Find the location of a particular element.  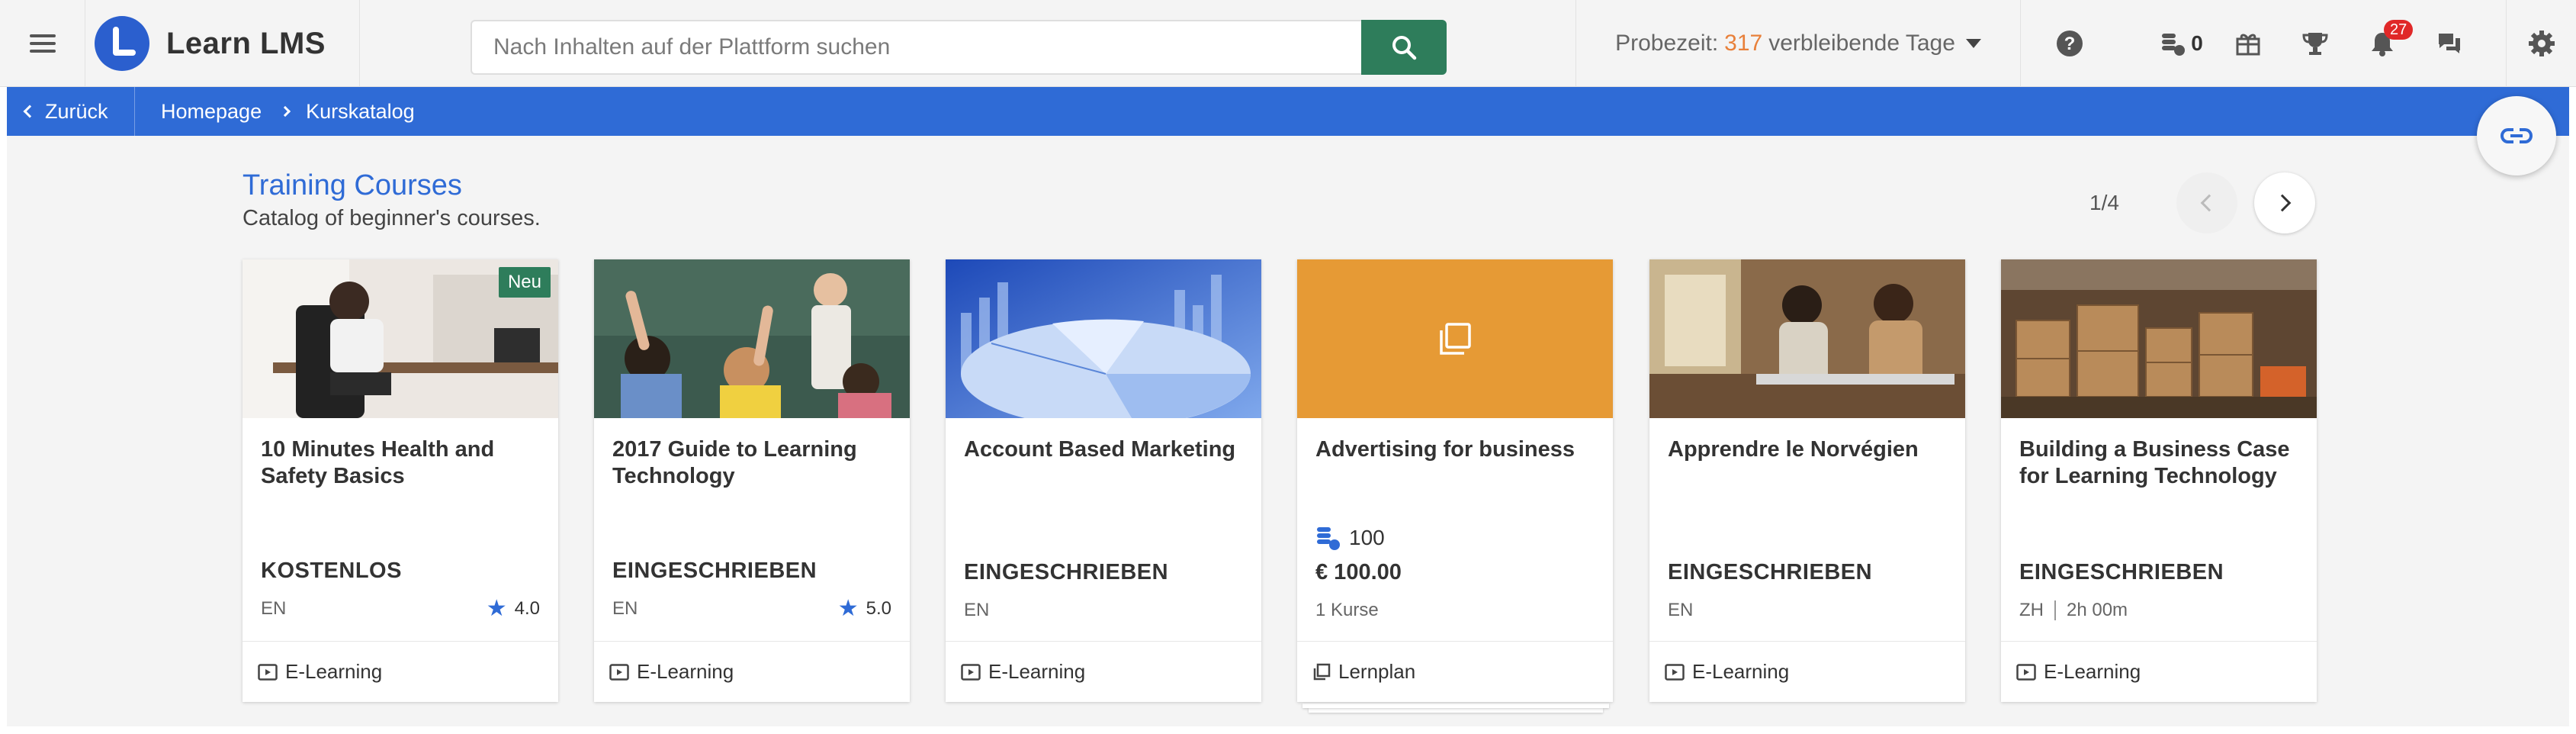

search-icon is located at coordinates (1404, 48).